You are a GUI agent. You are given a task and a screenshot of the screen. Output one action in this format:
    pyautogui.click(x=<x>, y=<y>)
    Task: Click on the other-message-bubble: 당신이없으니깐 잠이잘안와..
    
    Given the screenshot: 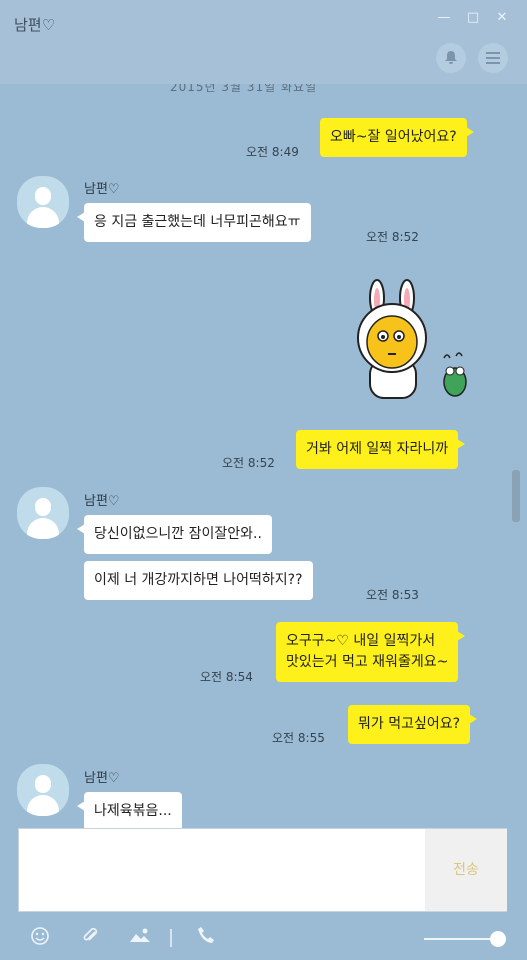 What is the action you would take?
    pyautogui.click(x=174, y=534)
    